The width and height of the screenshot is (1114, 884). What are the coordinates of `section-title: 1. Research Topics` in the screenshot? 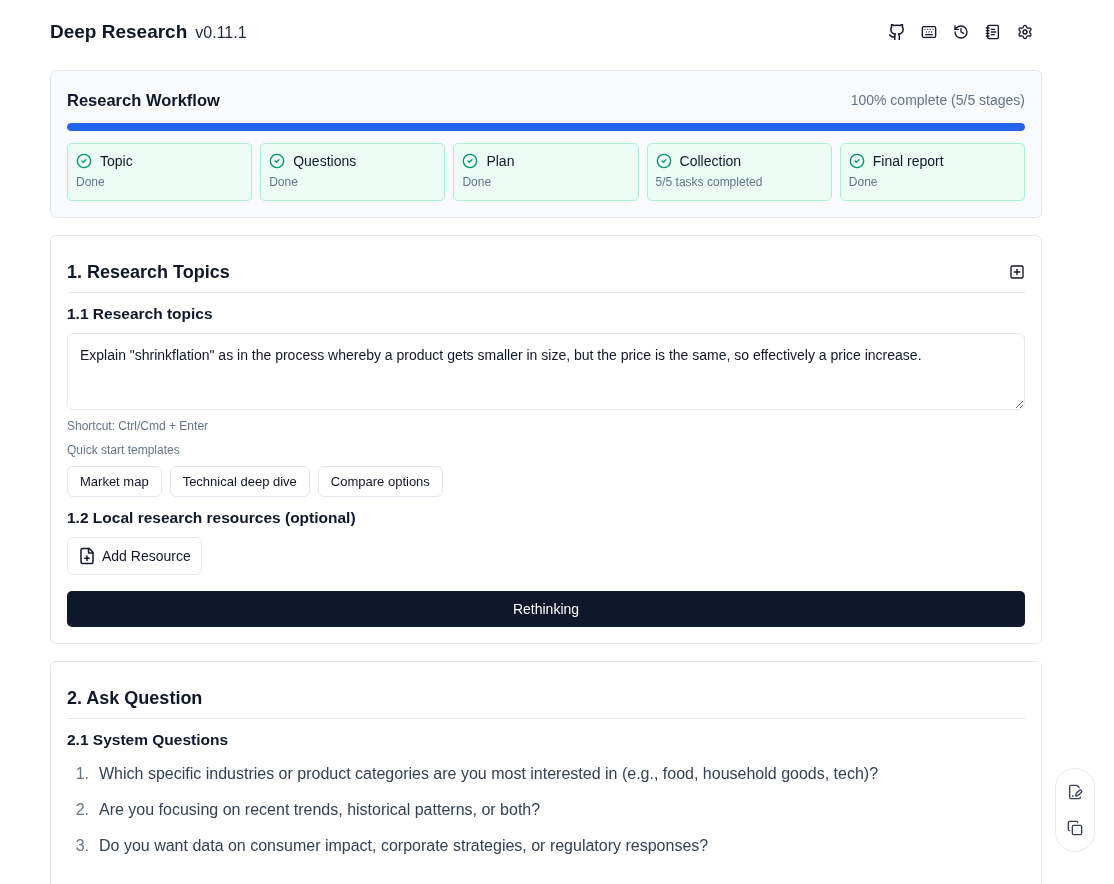 It's located at (148, 272).